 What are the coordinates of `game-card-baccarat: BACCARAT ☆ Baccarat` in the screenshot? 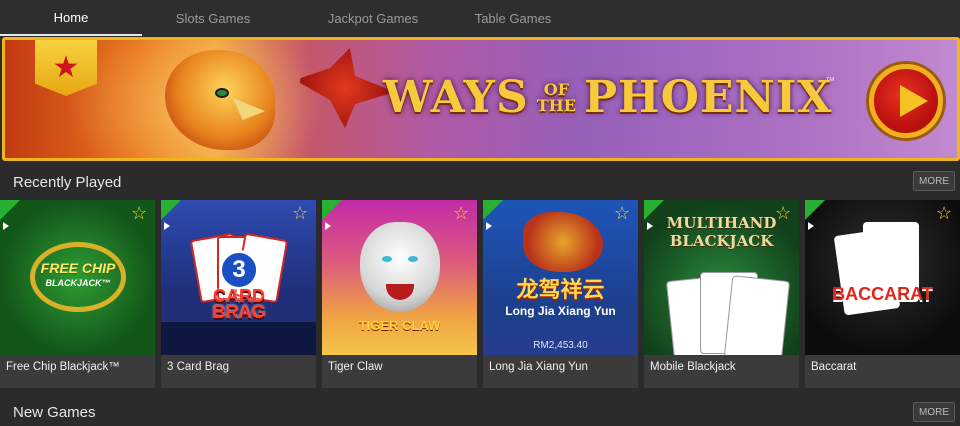 It's located at (882, 294).